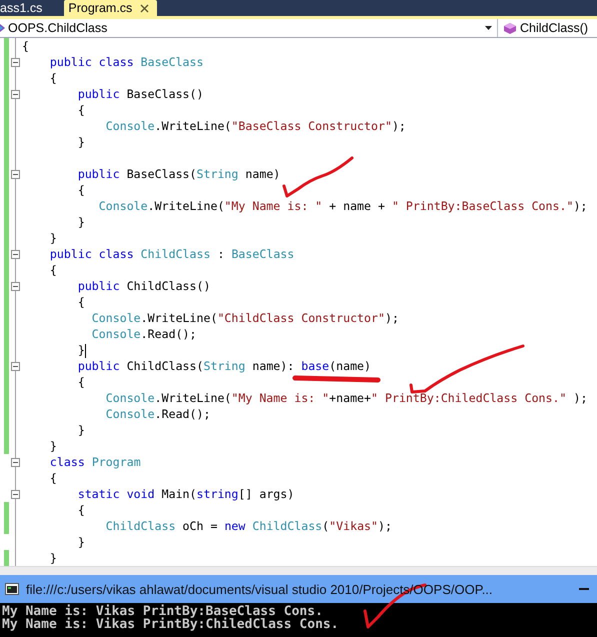 Image resolution: width=597 pixels, height=637 pixels. Describe the element at coordinates (510, 28) in the screenshot. I see `cube-icon` at that location.